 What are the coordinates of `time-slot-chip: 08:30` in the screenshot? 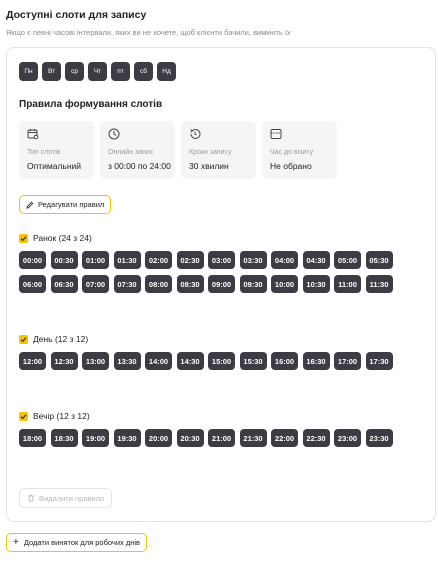 It's located at (190, 284).